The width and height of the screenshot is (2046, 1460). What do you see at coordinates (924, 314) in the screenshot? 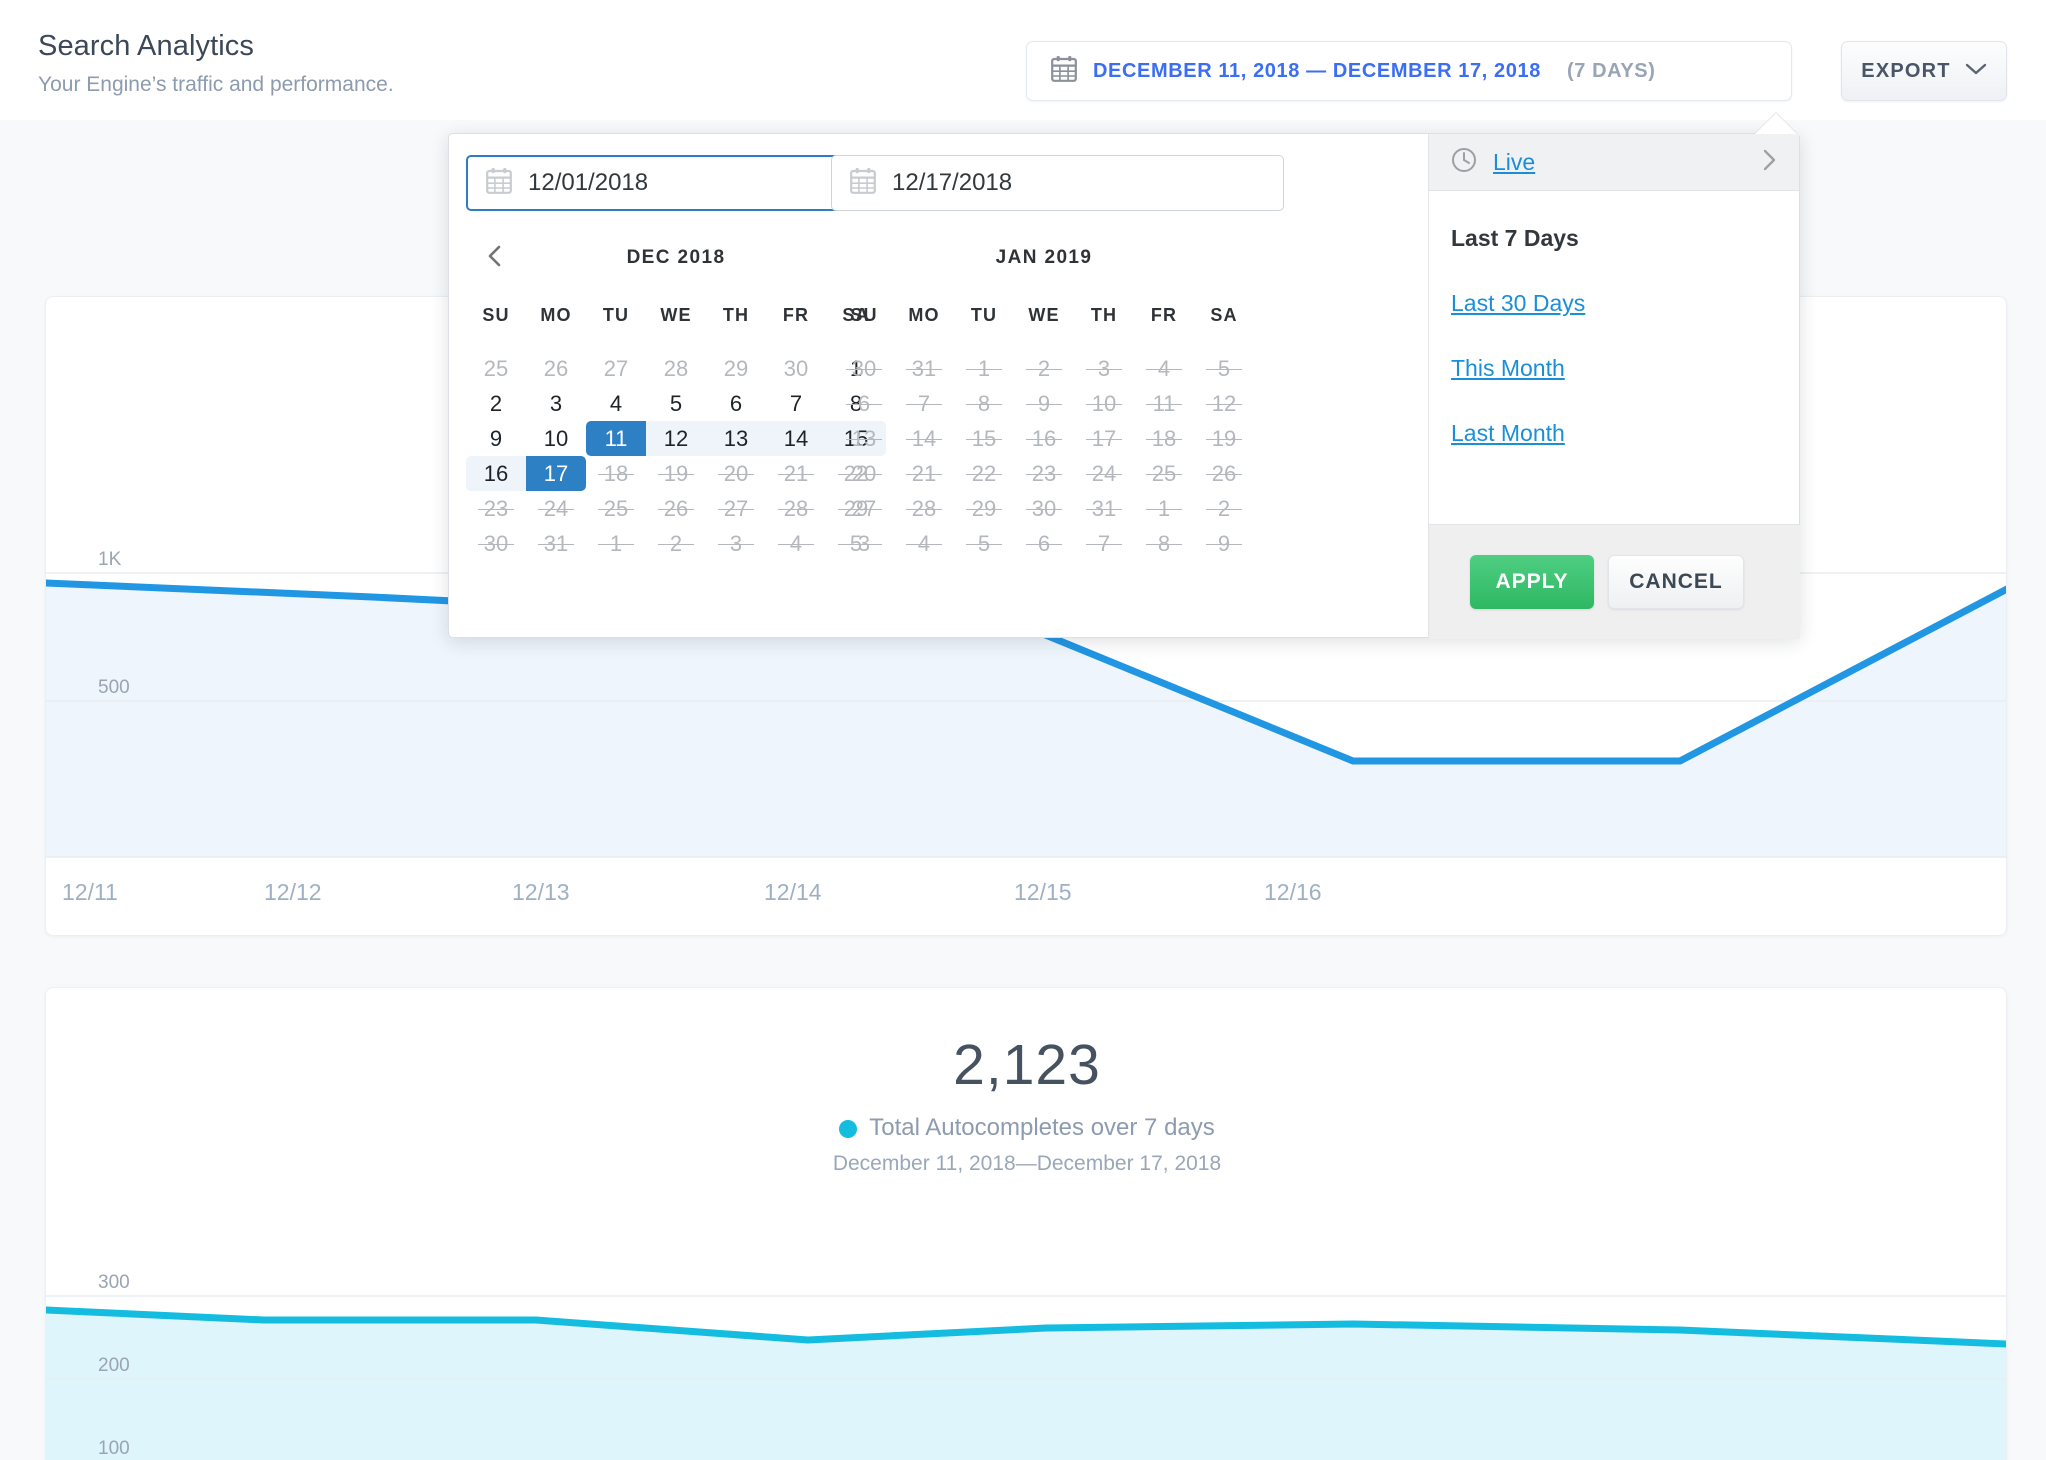
I see `dow-mo: MO` at bounding box center [924, 314].